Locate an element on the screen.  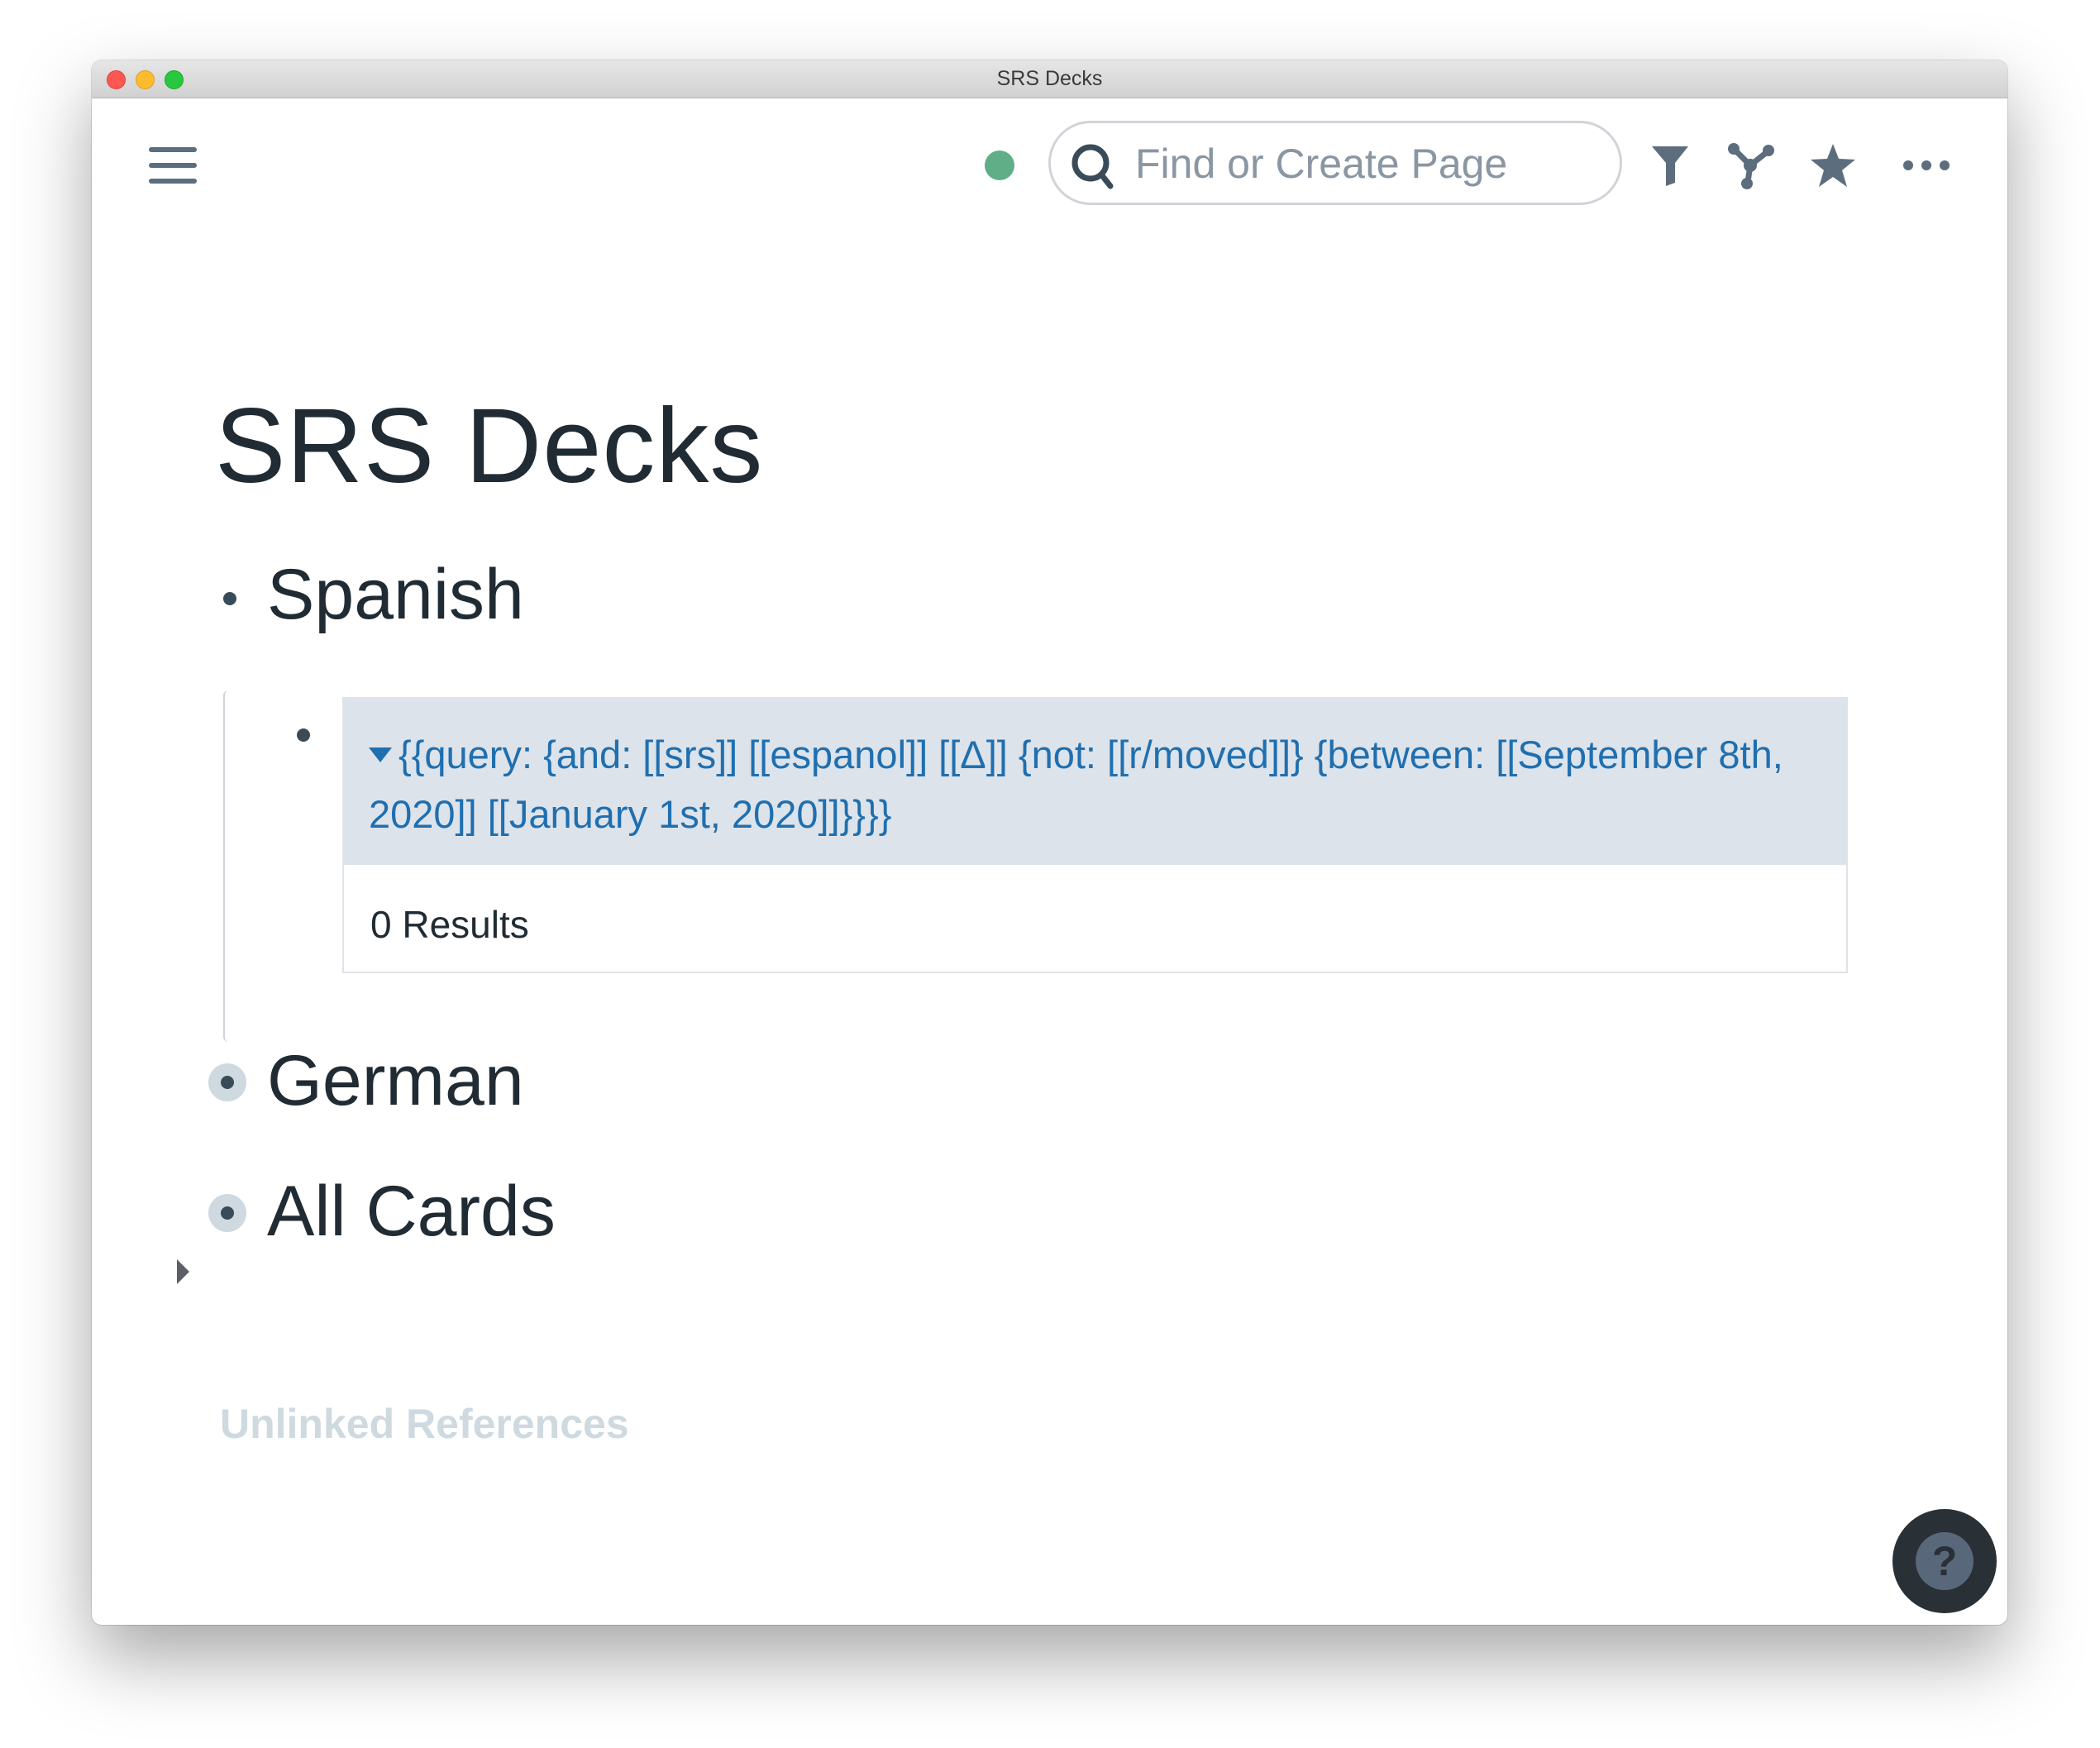
window-title: SRS Decks is located at coordinates (1049, 78).